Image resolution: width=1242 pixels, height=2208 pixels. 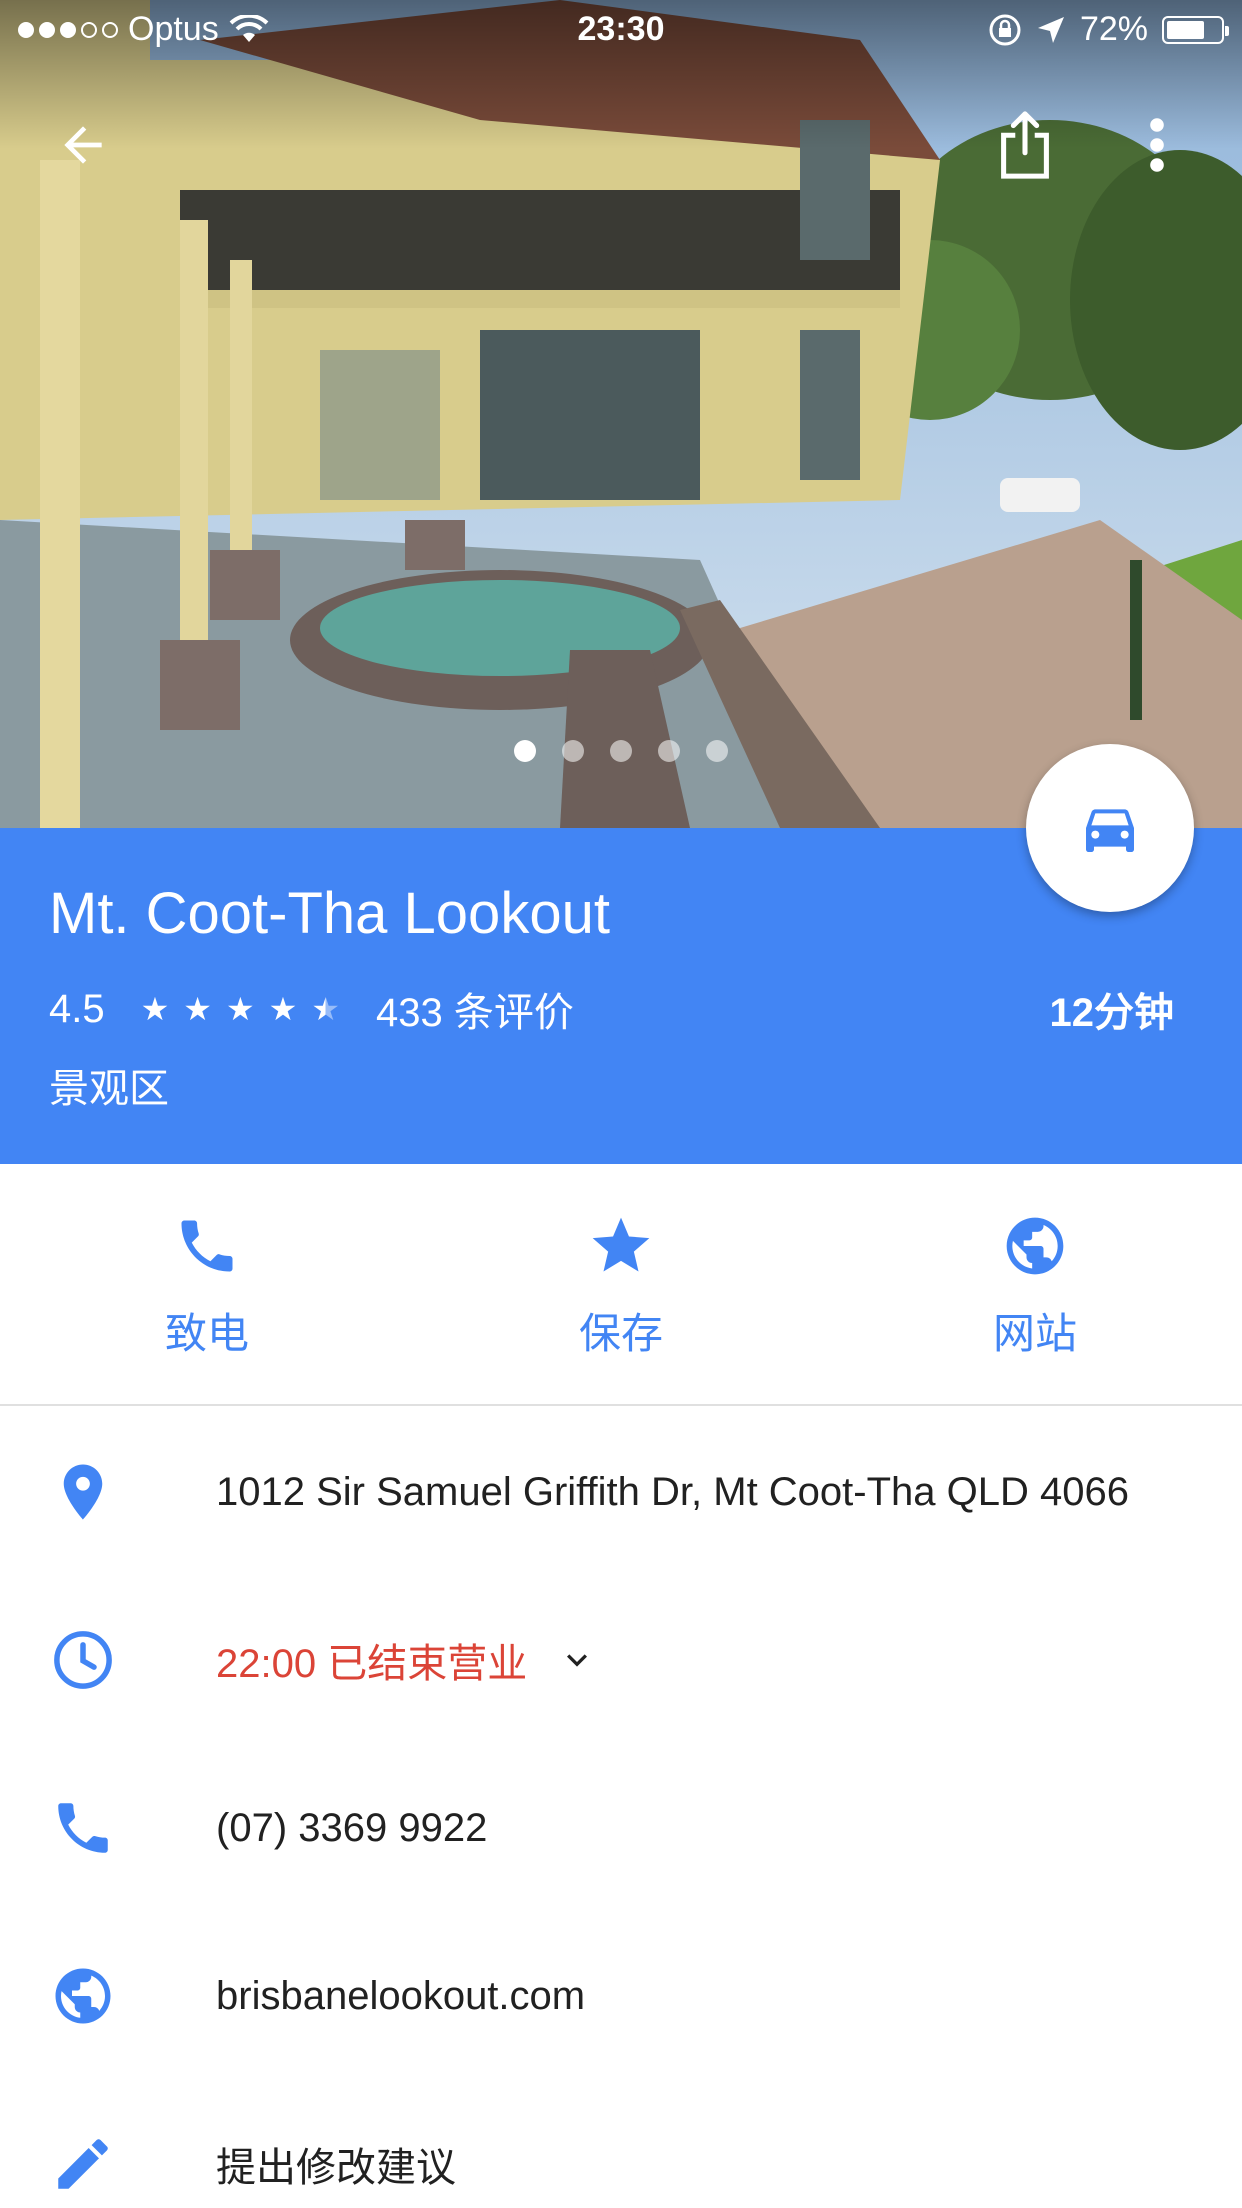 What do you see at coordinates (621, 30) in the screenshot?
I see `status-bar: Optus 23:30 72%` at bounding box center [621, 30].